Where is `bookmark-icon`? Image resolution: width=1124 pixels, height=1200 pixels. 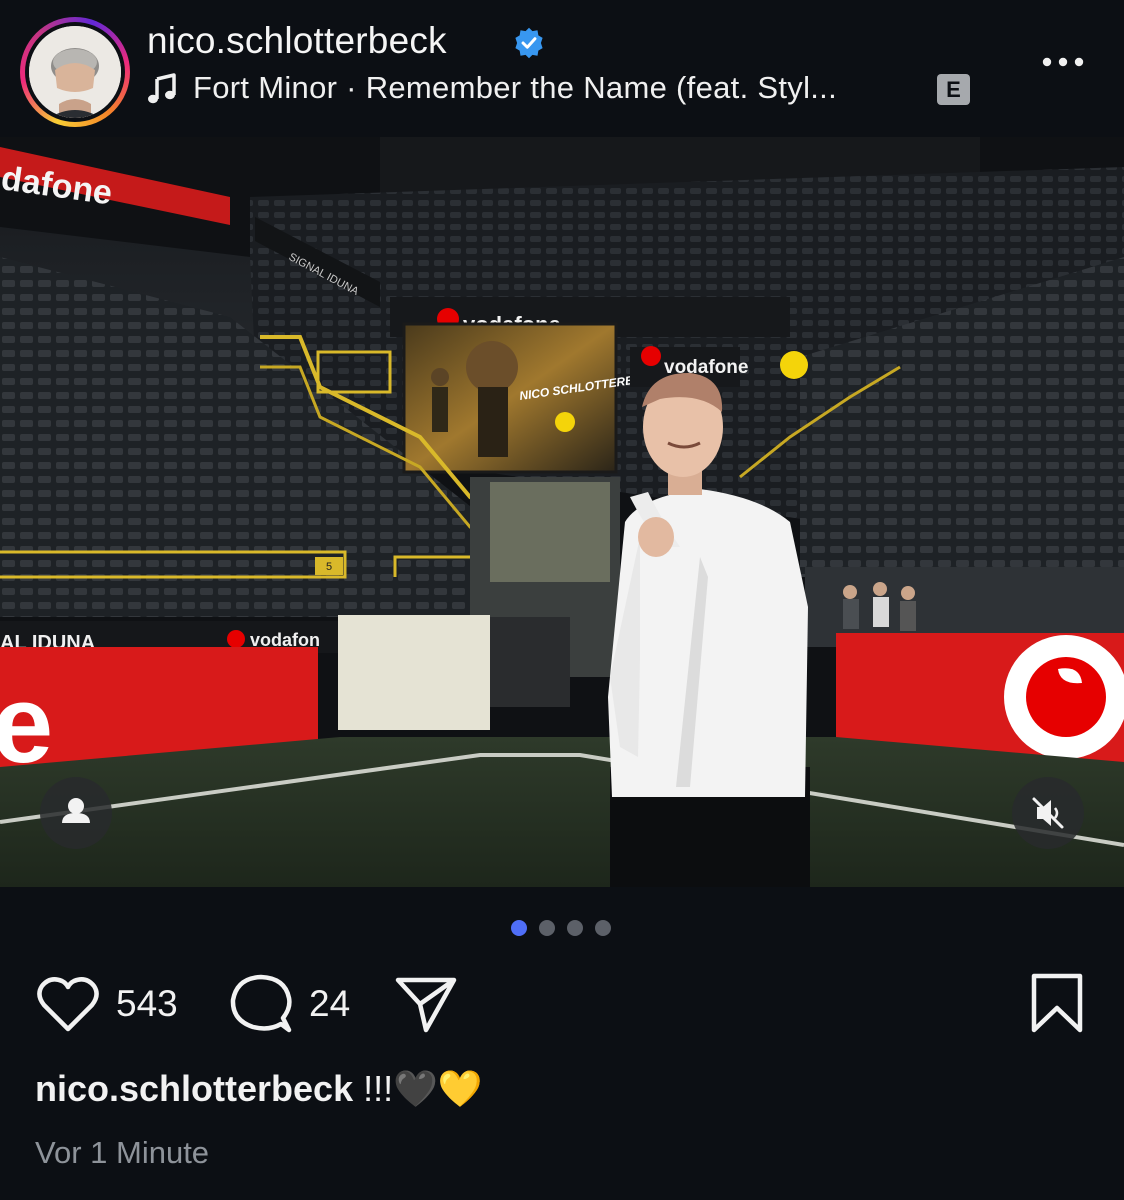
bookmark-icon is located at coordinates (1057, 1003).